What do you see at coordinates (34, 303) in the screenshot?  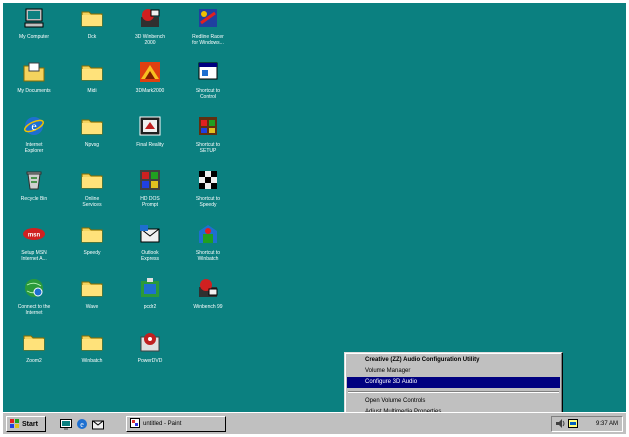 I see `desktop-shortcut: Connect to the Internet` at bounding box center [34, 303].